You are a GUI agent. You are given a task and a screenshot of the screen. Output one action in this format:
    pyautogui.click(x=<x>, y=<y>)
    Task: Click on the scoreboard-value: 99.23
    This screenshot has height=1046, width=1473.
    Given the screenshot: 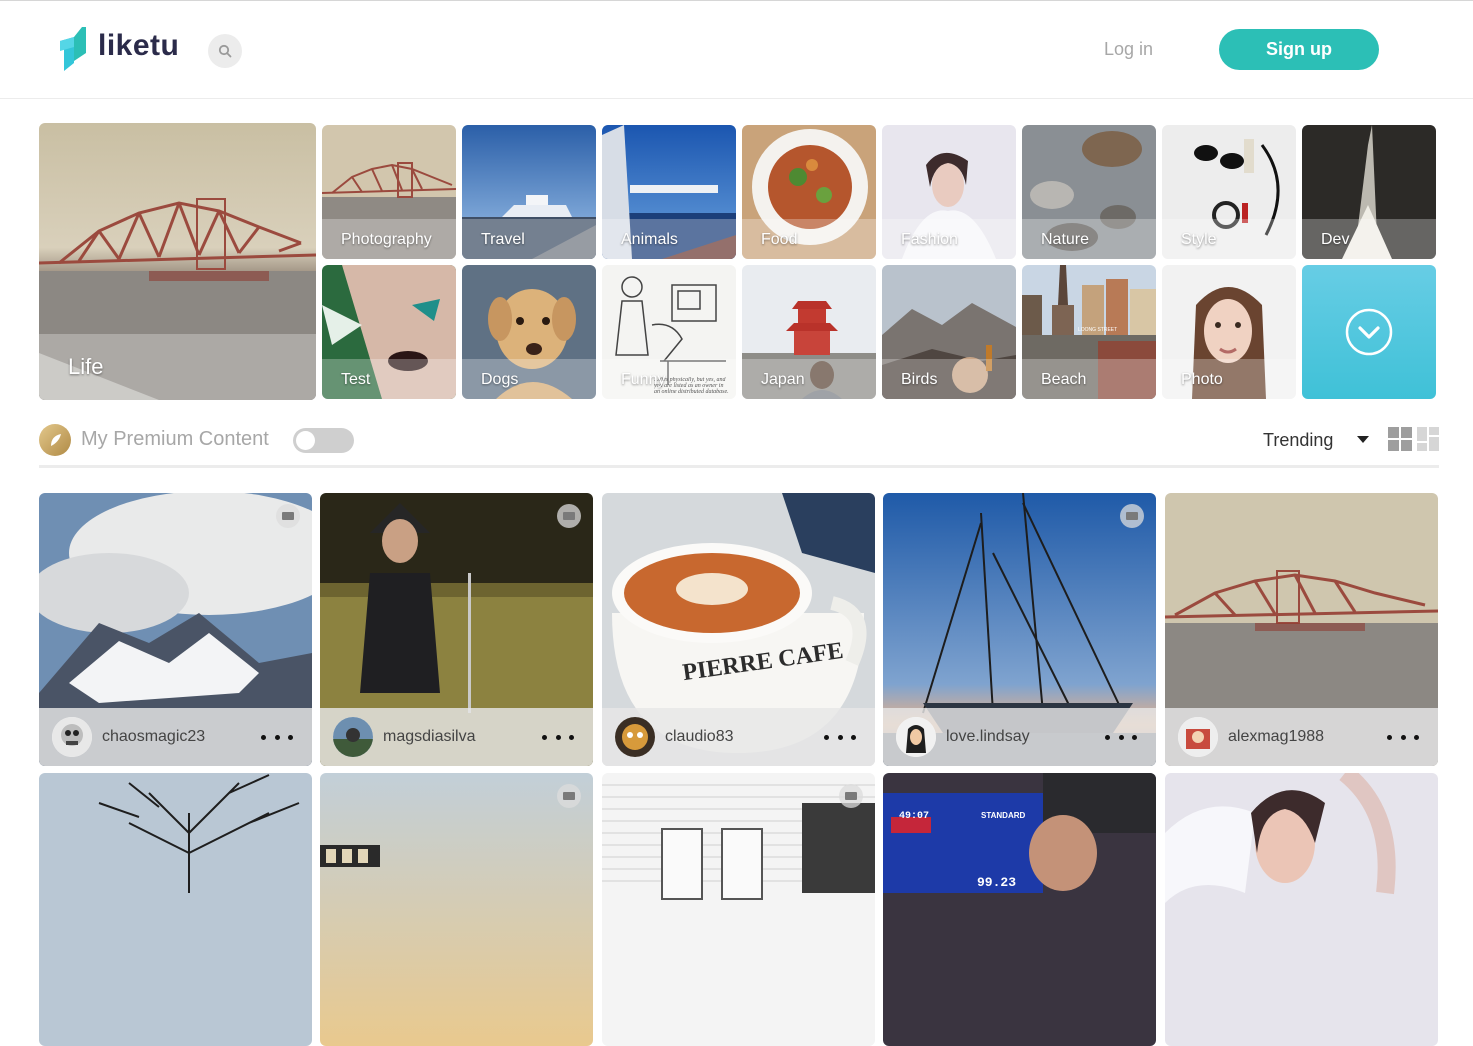 What is the action you would take?
    pyautogui.click(x=997, y=882)
    